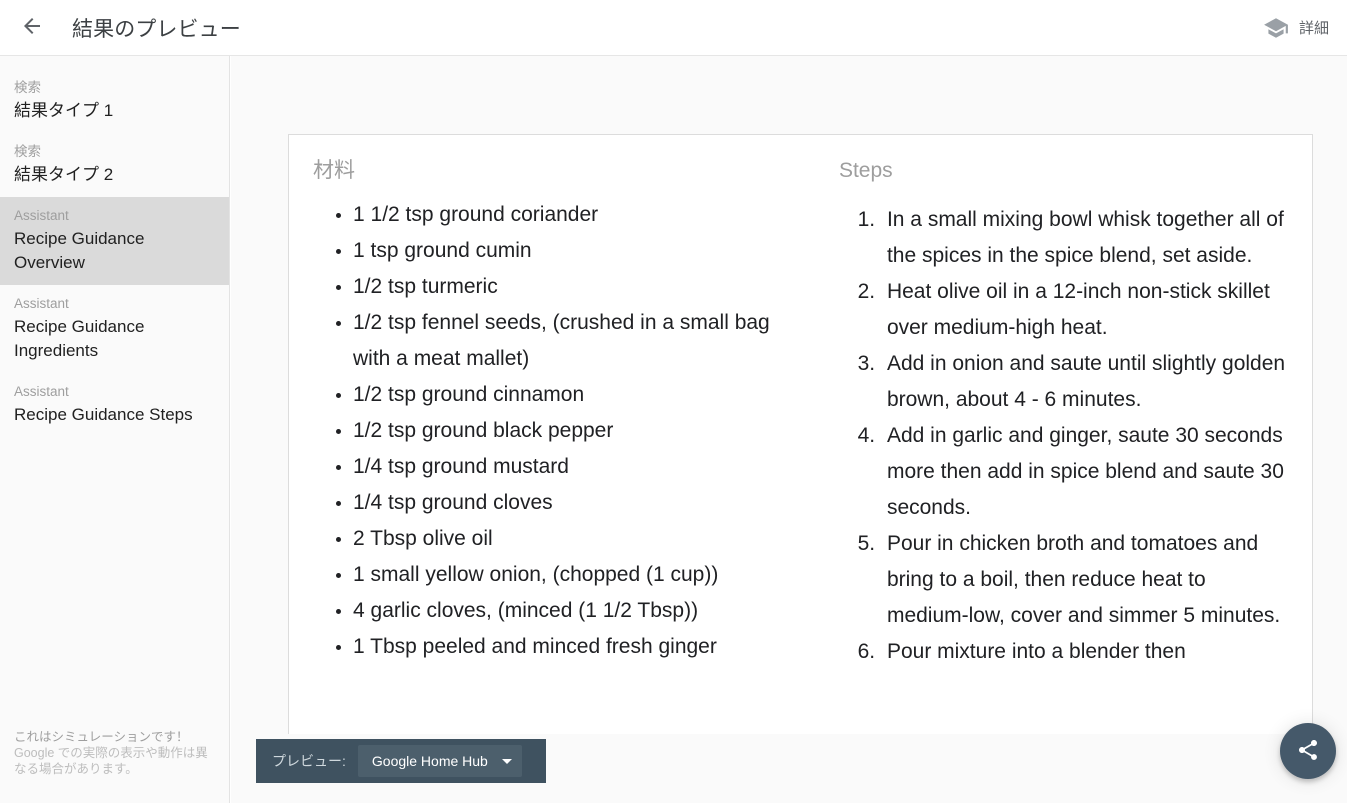 Image resolution: width=1347 pixels, height=803 pixels. What do you see at coordinates (577, 647) in the screenshot?
I see `list-item: 1 Tbsp peeled and minced fresh ginger` at bounding box center [577, 647].